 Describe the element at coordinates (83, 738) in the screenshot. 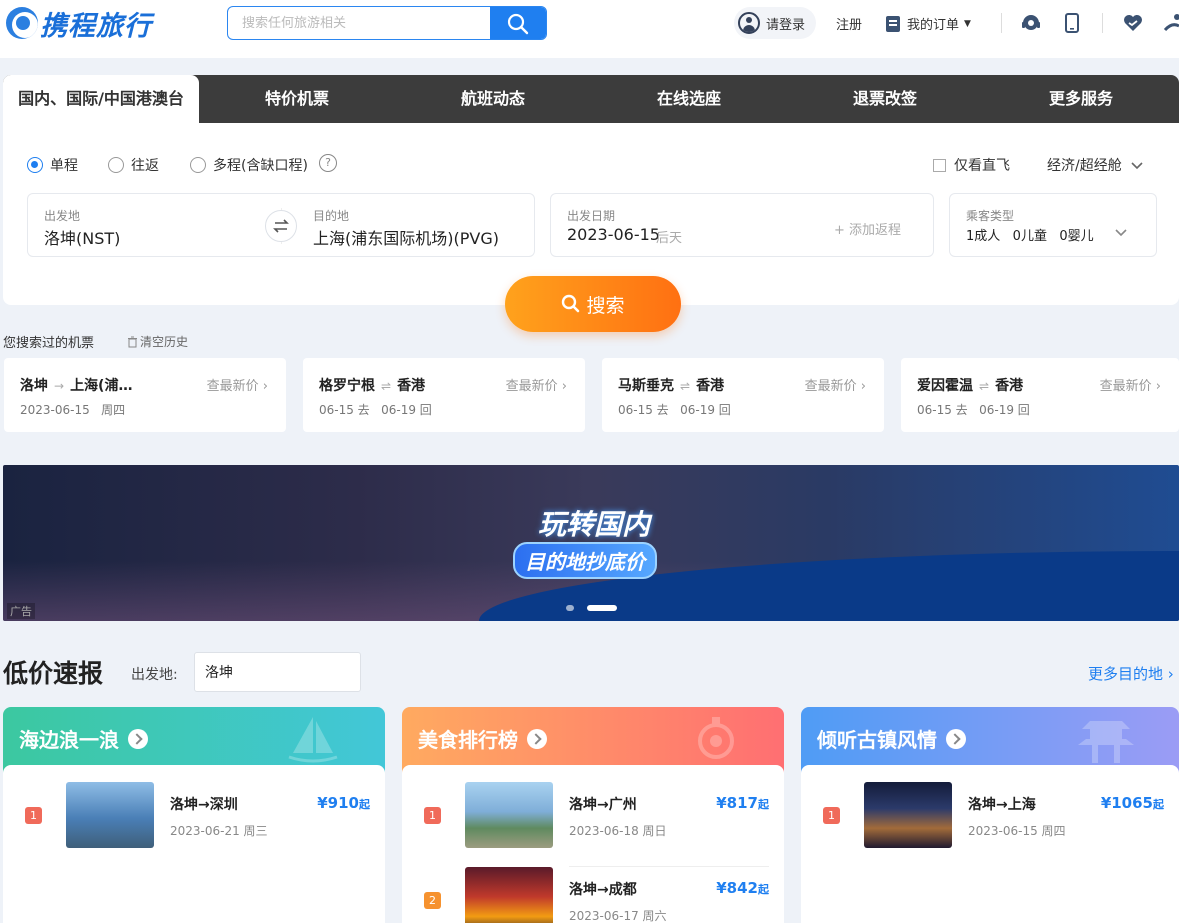

I see `deal-card-title-link: 海边浪一浪` at that location.